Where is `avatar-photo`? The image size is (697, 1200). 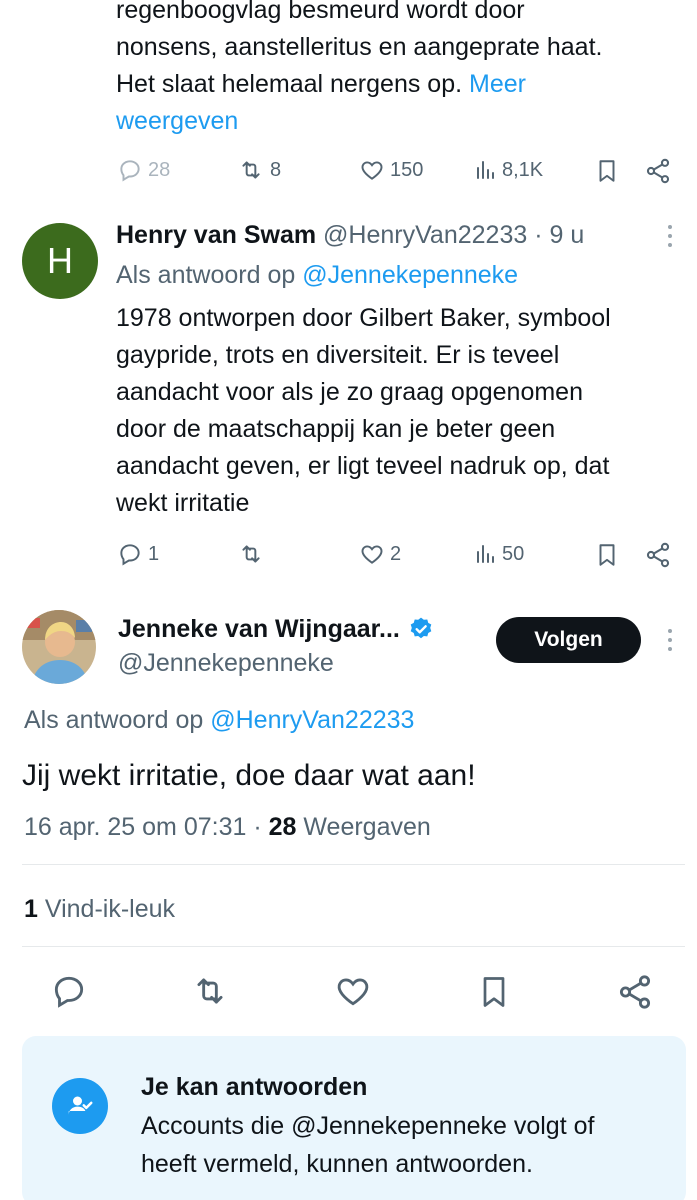 avatar-photo is located at coordinates (59, 647).